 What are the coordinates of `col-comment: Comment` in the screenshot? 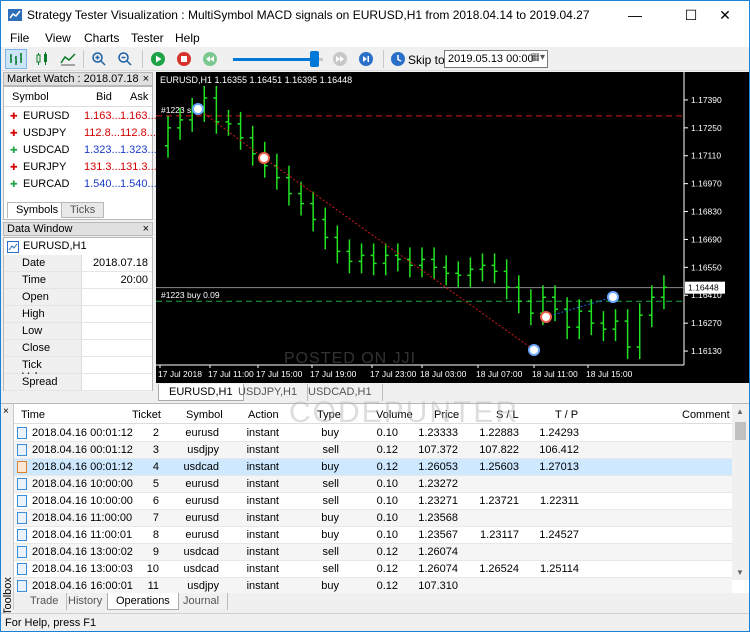 It's located at (706, 415).